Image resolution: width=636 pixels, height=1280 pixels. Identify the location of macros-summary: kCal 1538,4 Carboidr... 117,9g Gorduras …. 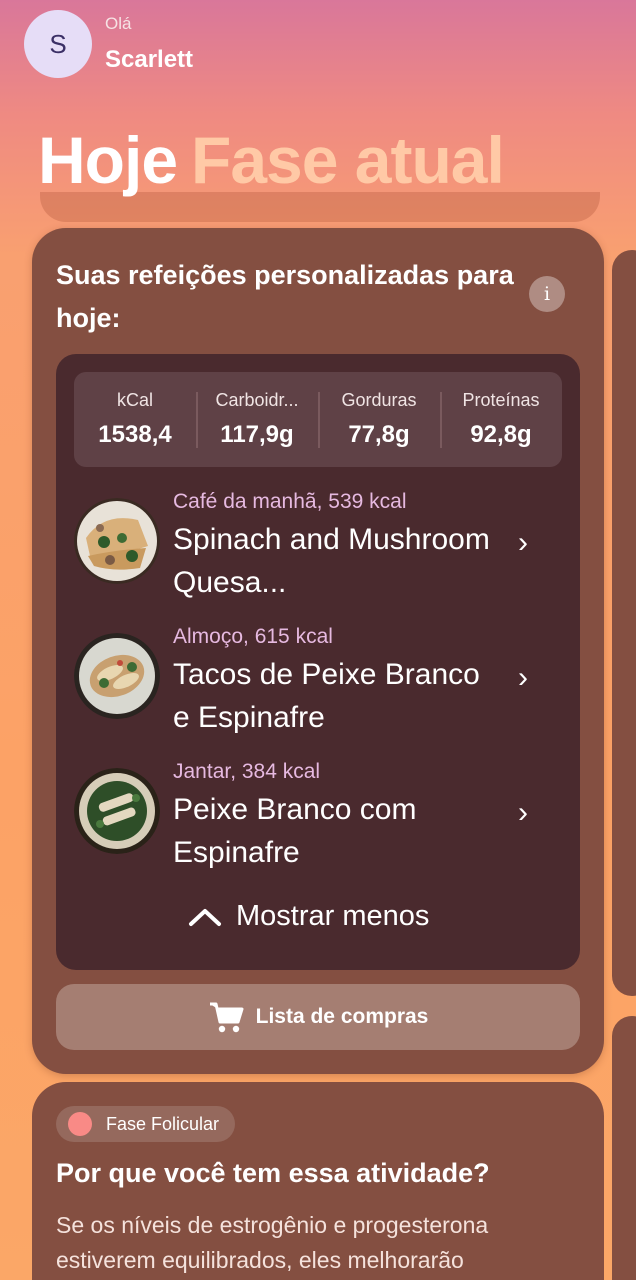
(318, 419).